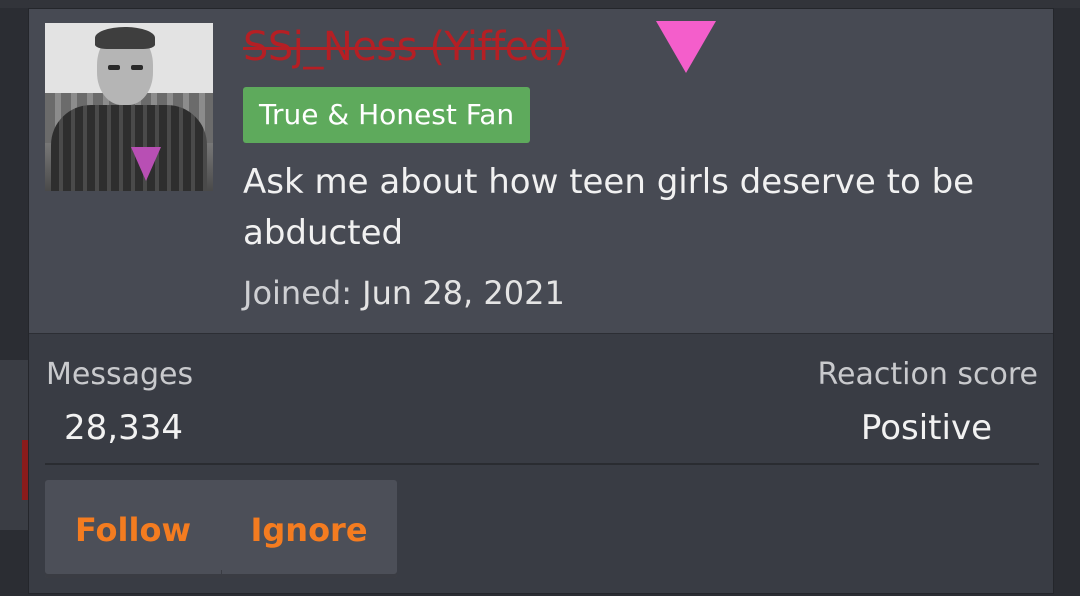  I want to click on divider, so click(542, 464).